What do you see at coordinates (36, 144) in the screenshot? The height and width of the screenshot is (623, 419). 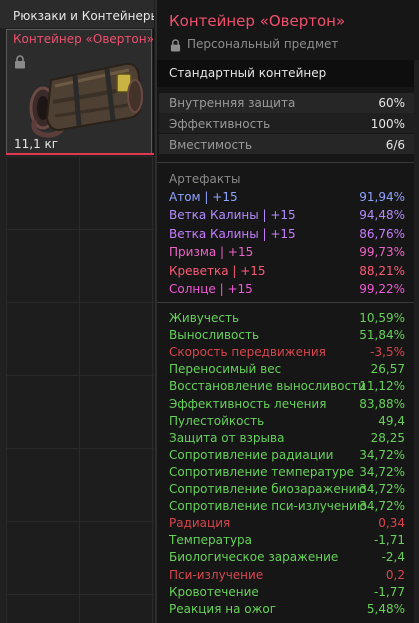 I see `item-slot-weight: 11,1 кг` at bounding box center [36, 144].